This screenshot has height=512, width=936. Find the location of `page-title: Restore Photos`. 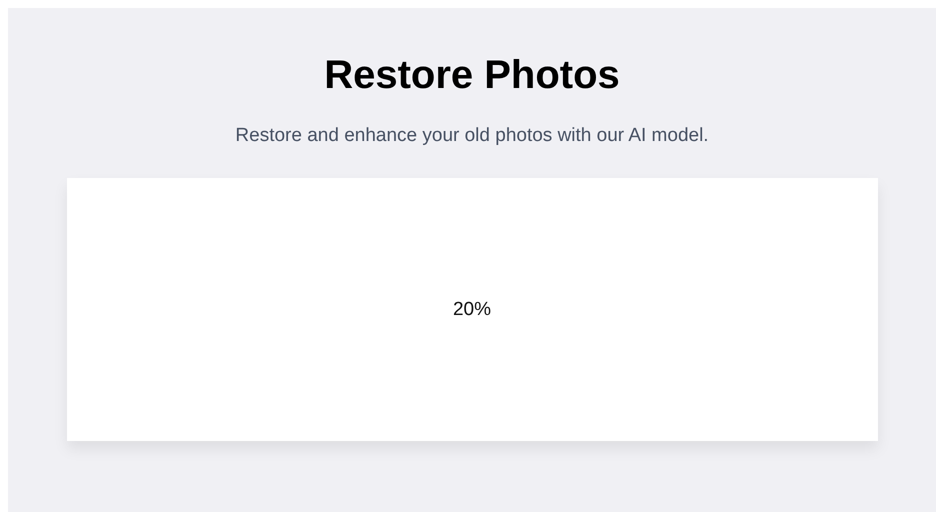

page-title: Restore Photos is located at coordinates (472, 75).